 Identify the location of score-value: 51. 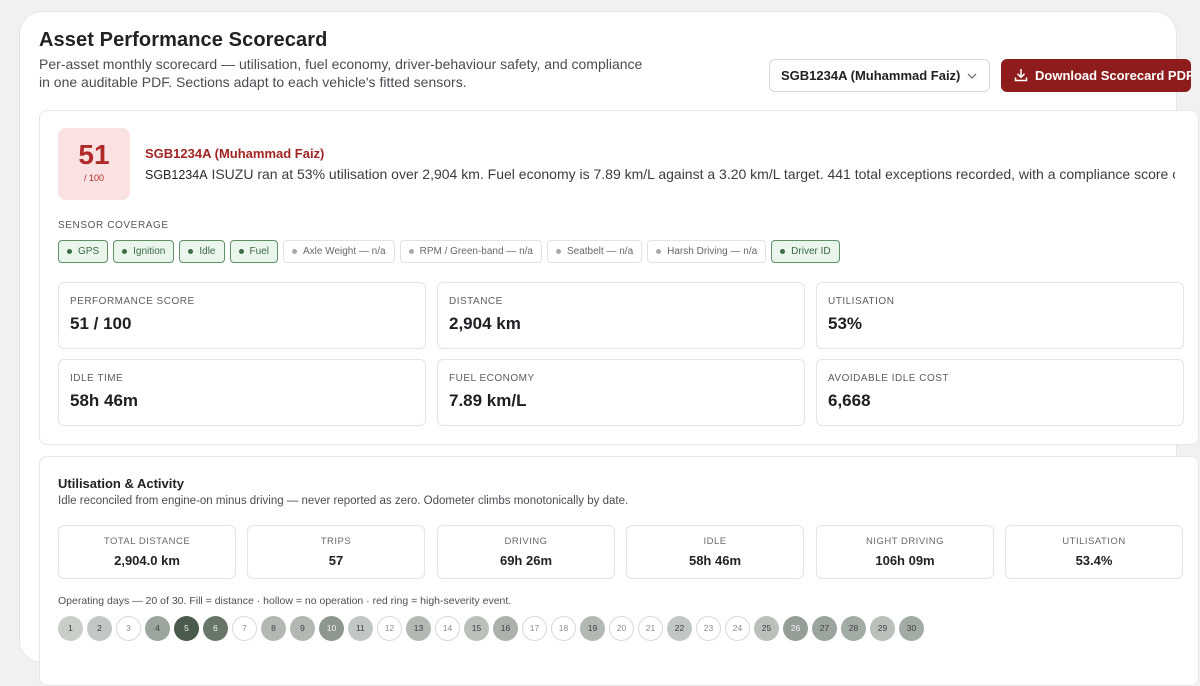
(94, 154).